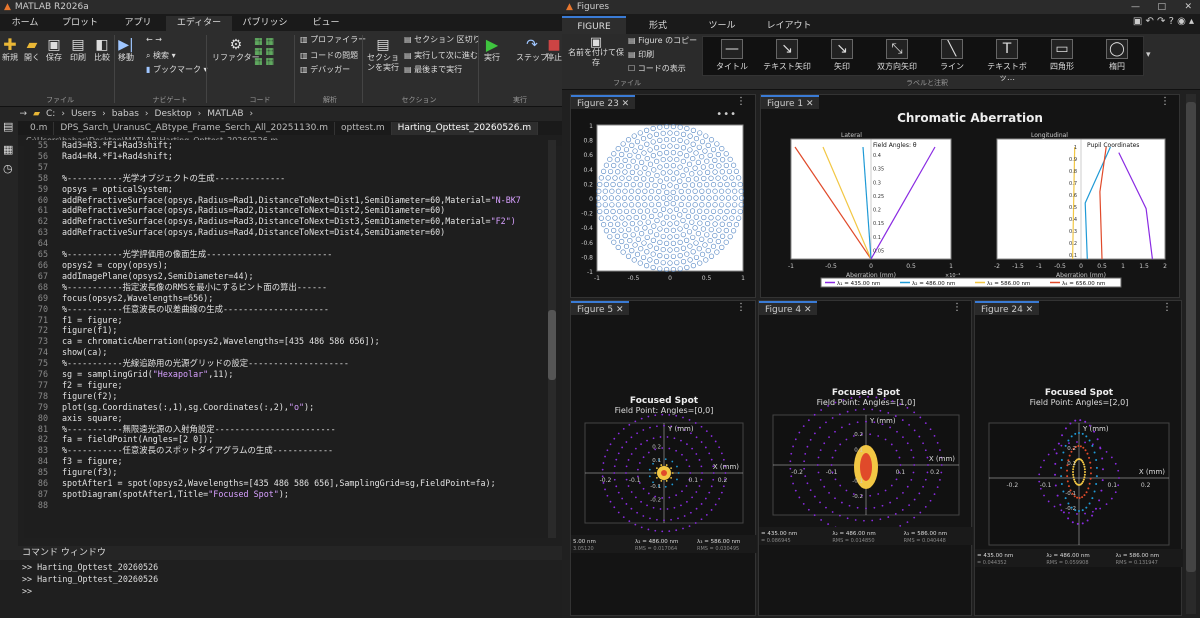  I want to click on compare-button: ◧ 比較, so click(102, 50).